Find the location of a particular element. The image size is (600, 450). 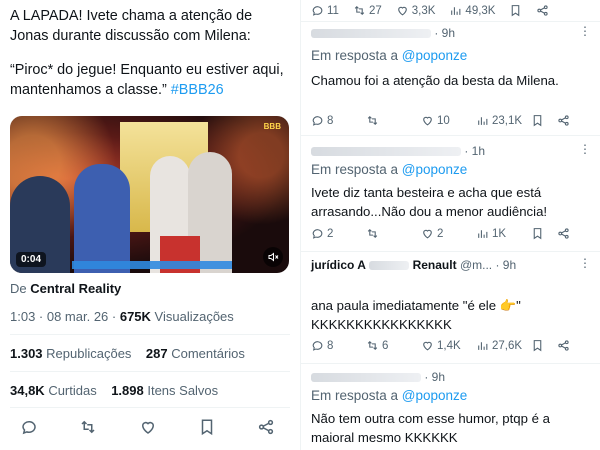

hashtag-link: #BBB26 is located at coordinates (197, 90).